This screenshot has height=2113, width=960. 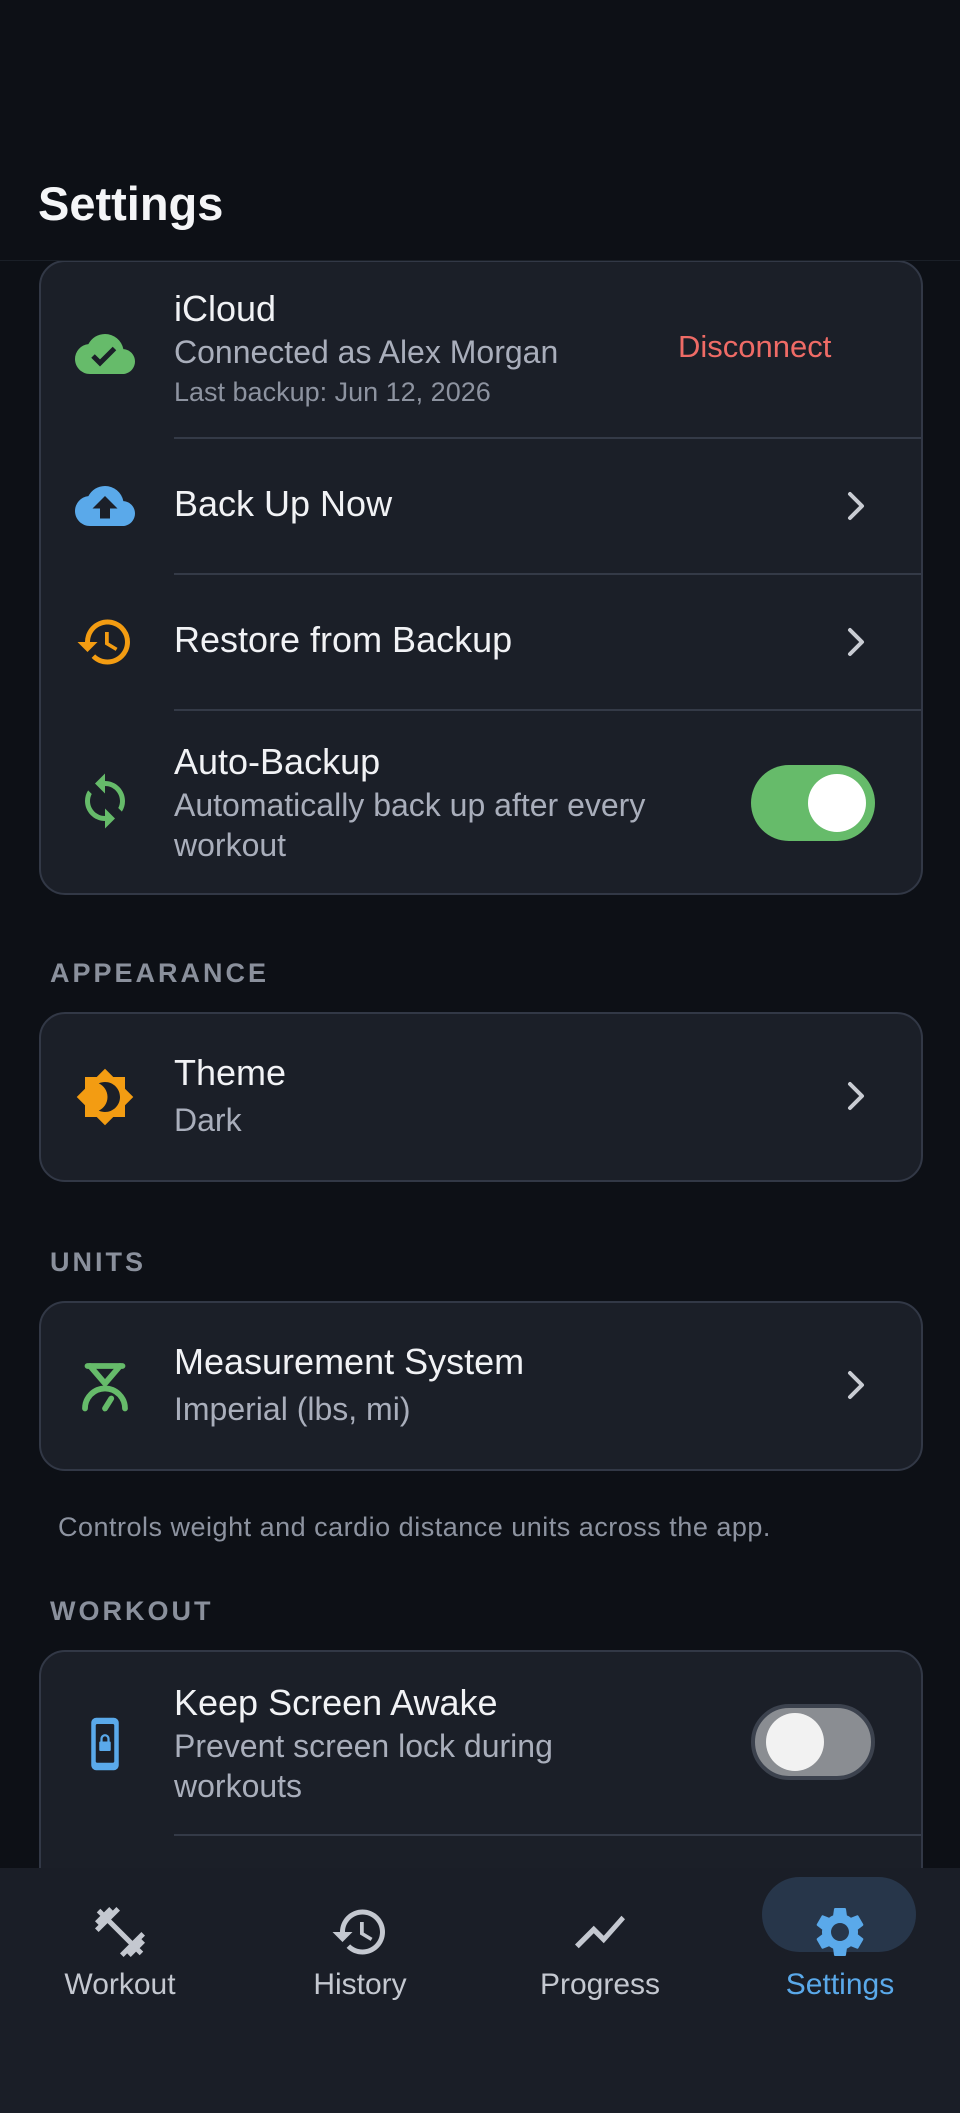 I want to click on keep-awake-toggle, so click(x=813, y=1742).